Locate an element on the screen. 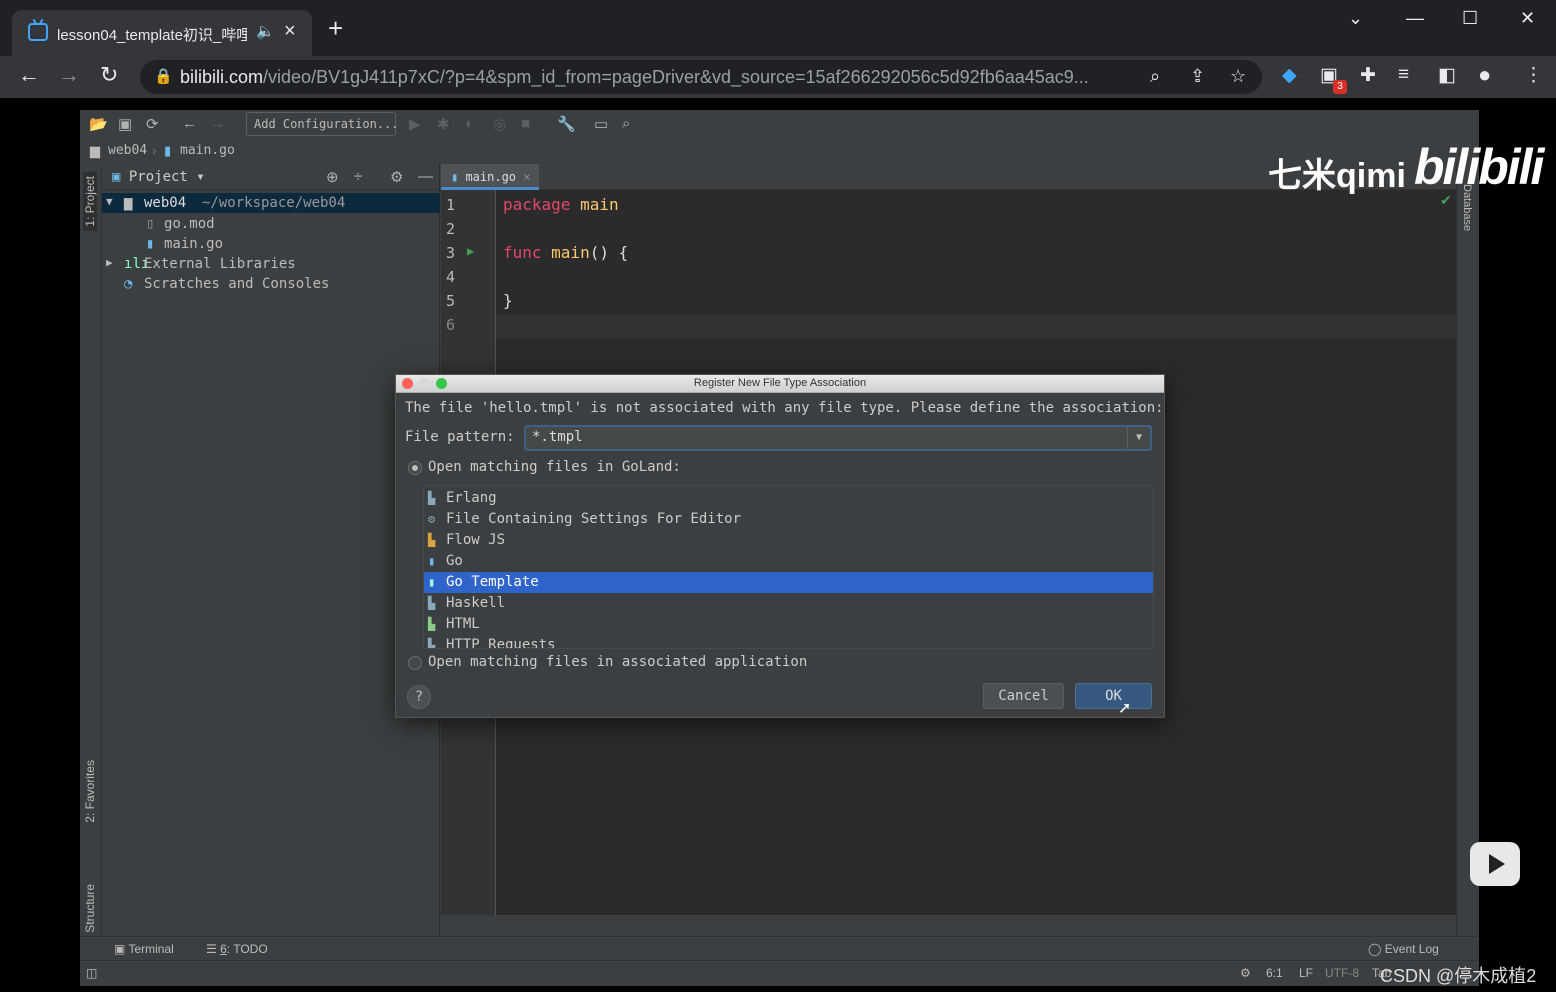 Image resolution: width=1556 pixels, height=992 pixels. js-file-icon: ▙ is located at coordinates (432, 540).